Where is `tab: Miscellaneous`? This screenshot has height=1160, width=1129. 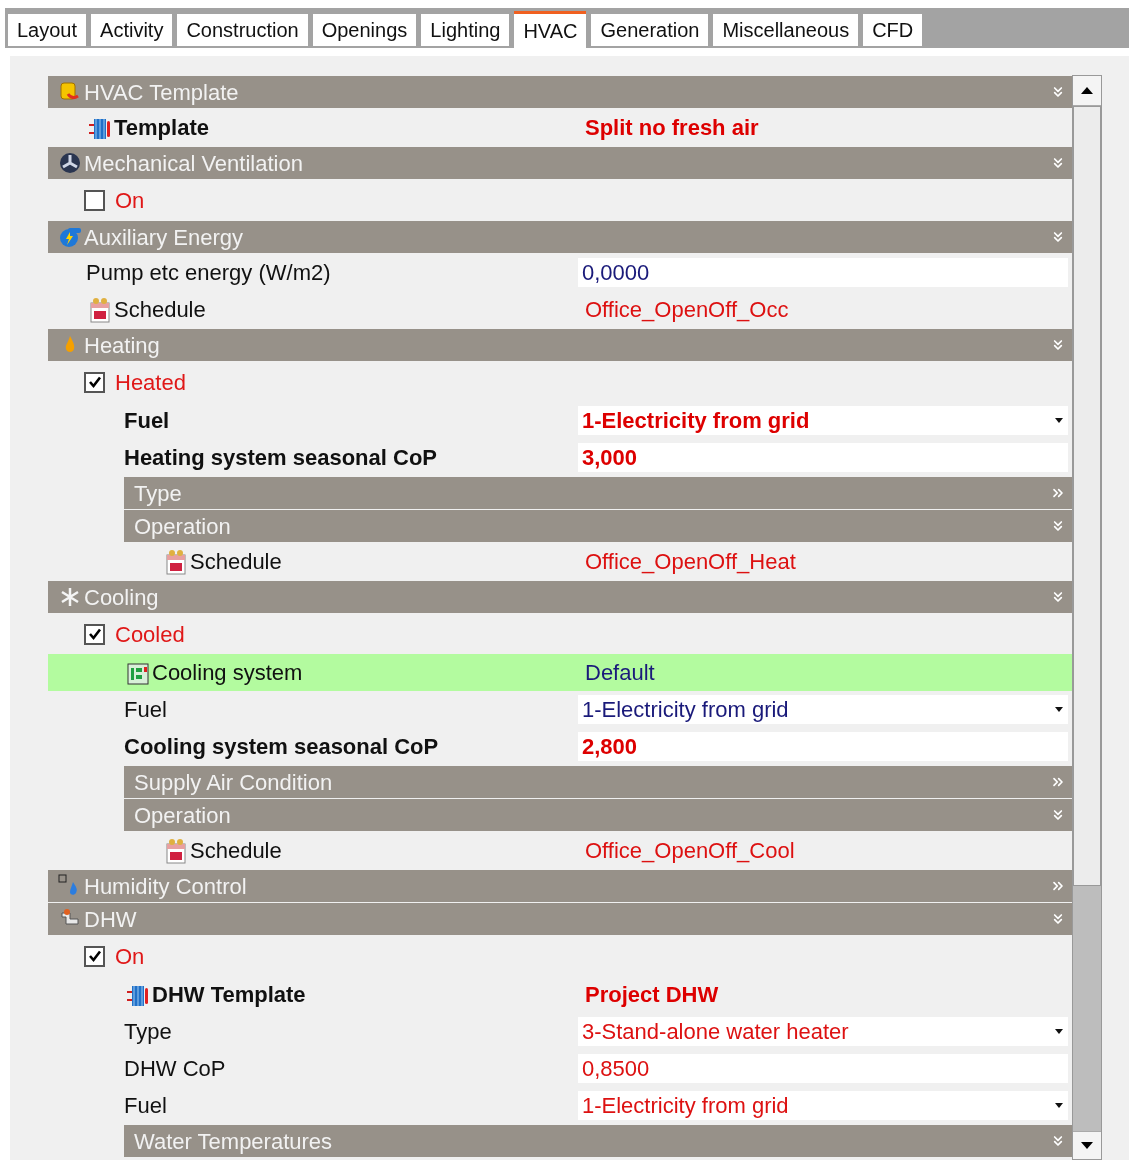
tab: Miscellaneous is located at coordinates (786, 30).